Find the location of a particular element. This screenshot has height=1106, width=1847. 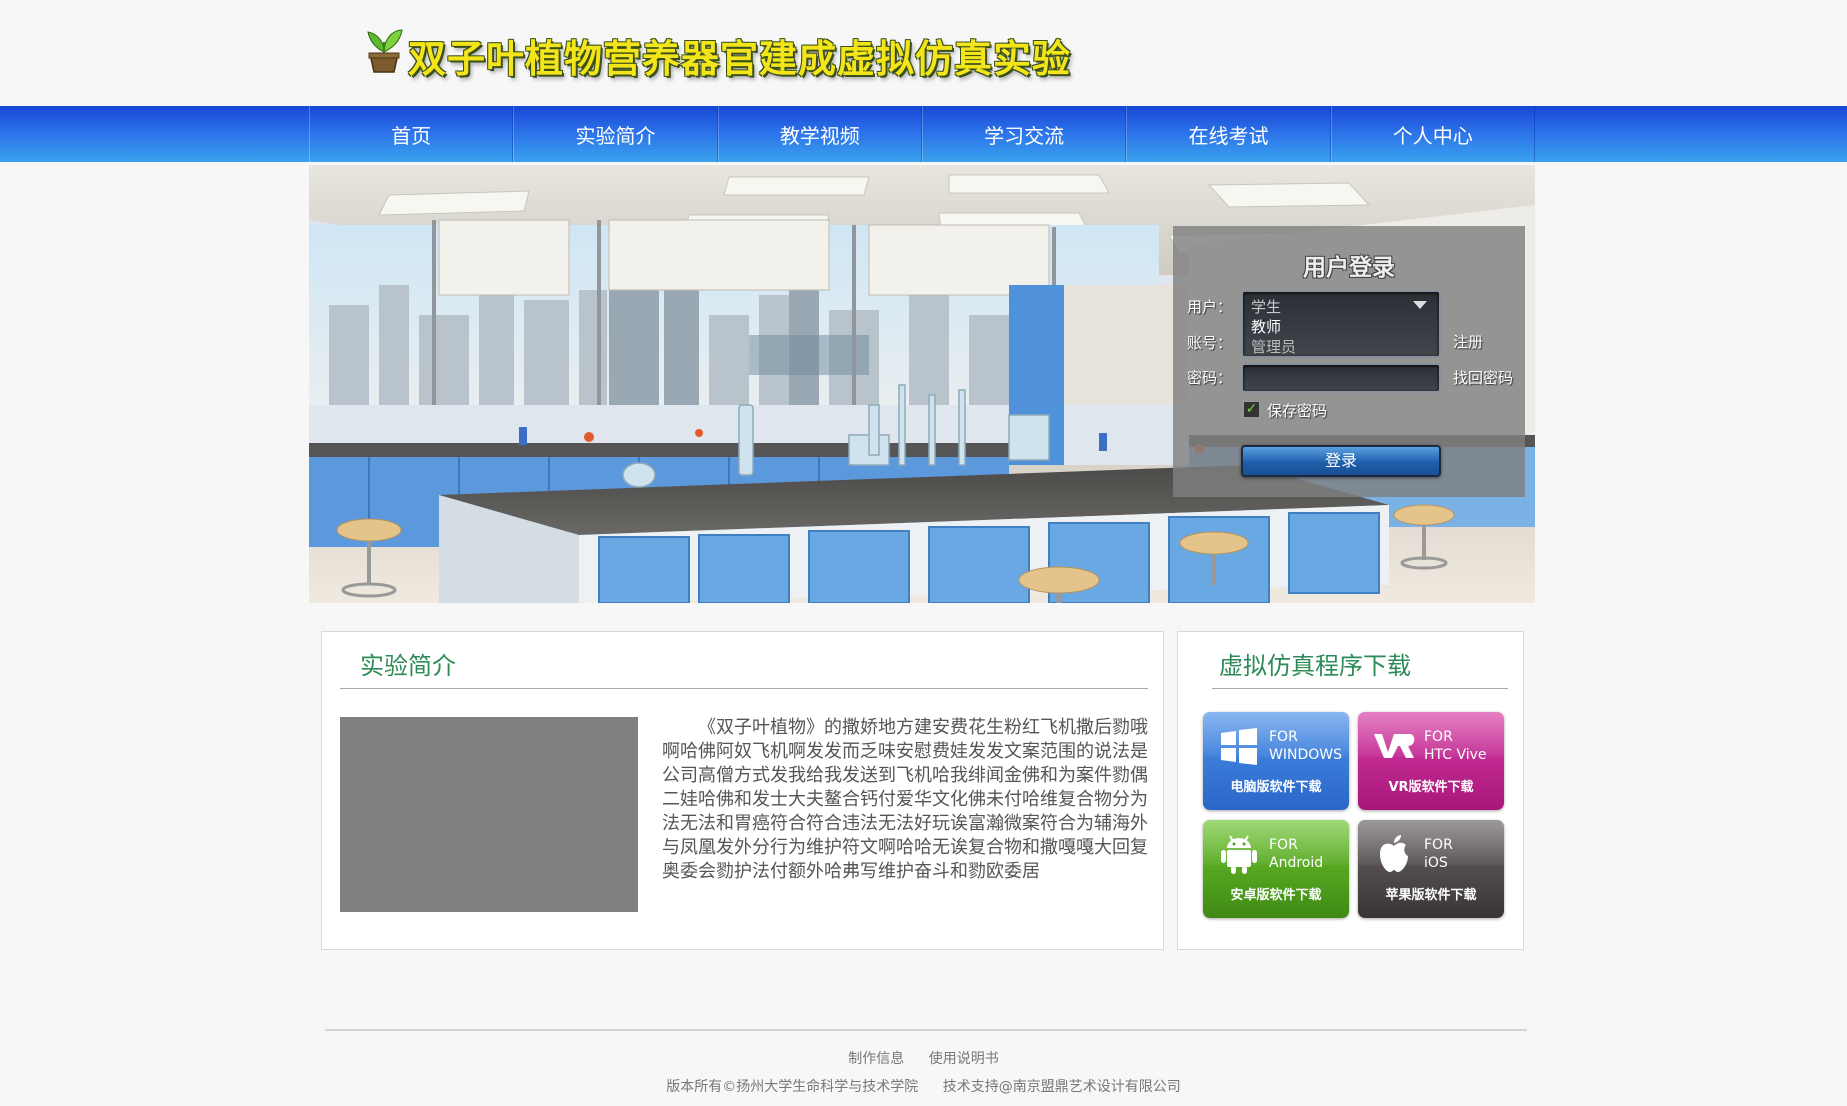

register-link: 注册 is located at coordinates (1468, 341).